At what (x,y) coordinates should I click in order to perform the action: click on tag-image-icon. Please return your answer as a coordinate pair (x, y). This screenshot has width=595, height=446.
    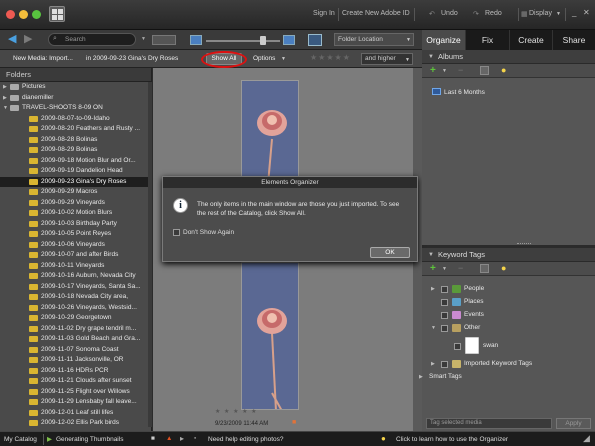
    Looking at the image, I should click on (484, 268).